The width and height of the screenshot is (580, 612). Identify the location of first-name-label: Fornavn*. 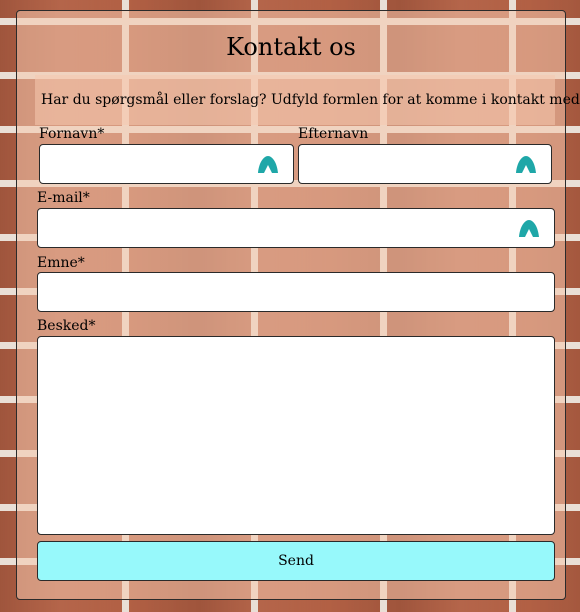
(72, 134).